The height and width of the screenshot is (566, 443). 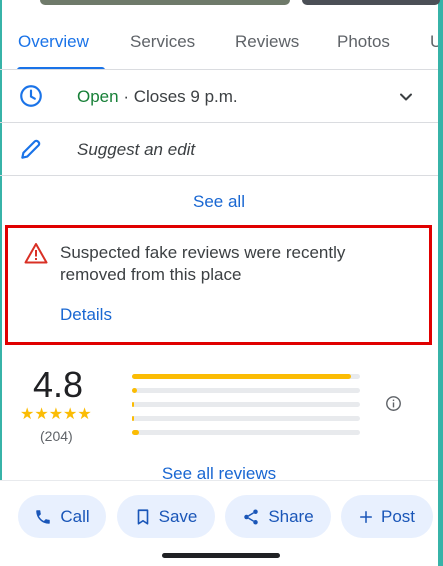 What do you see at coordinates (162, 42) in the screenshot?
I see `tab-services: Services` at bounding box center [162, 42].